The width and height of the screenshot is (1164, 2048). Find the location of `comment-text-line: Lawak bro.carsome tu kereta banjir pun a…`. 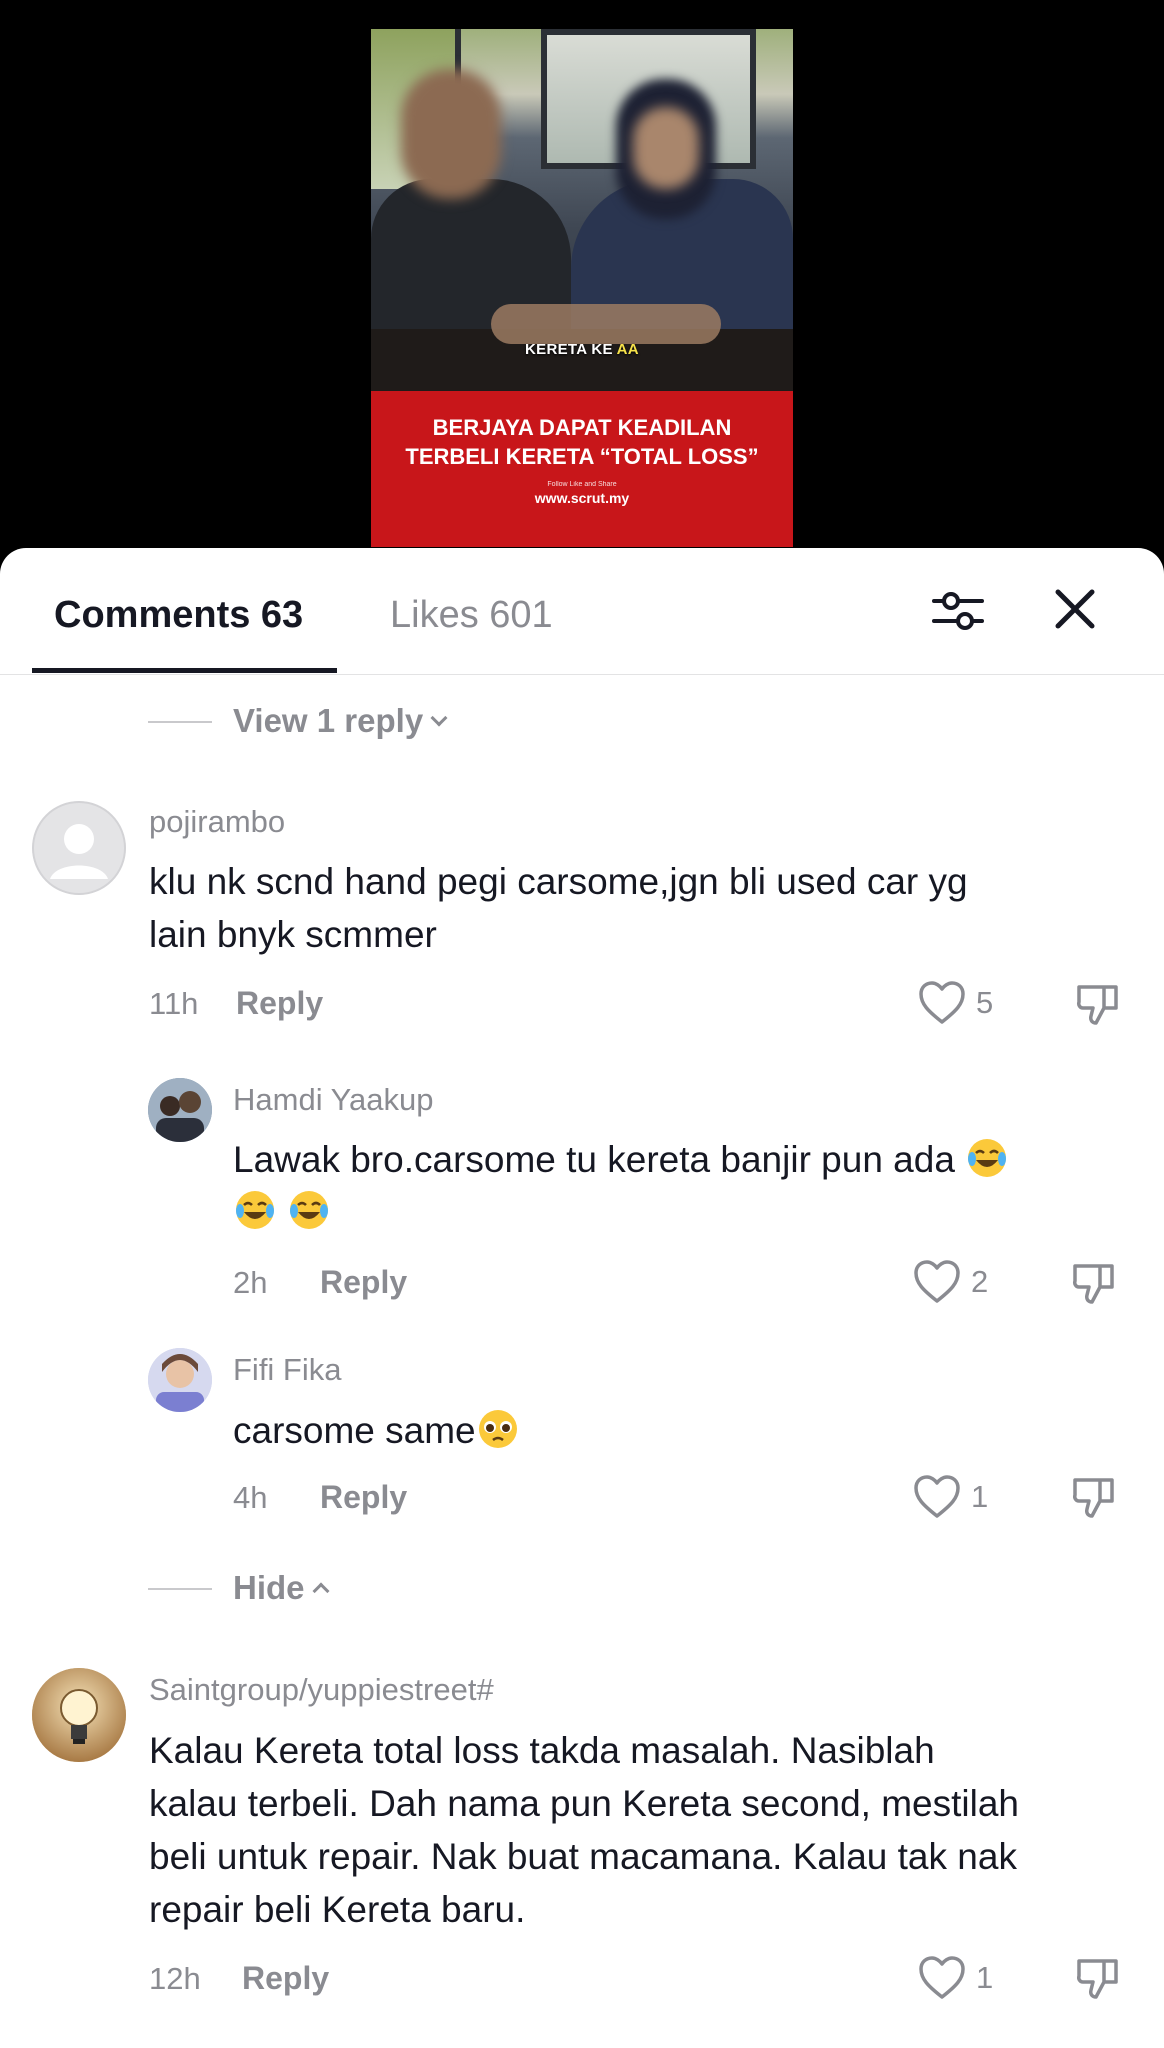

comment-text-line: Lawak bro.carsome tu kereta banjir pun a… is located at coordinates (621, 1159).